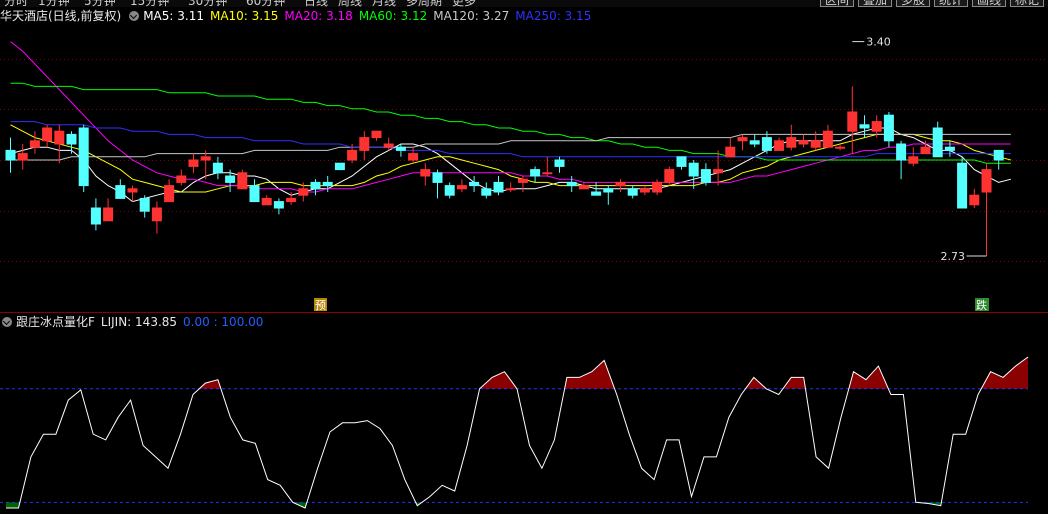  What do you see at coordinates (207, 3) in the screenshot?
I see `top-menu-item: 30分钟` at bounding box center [207, 3].